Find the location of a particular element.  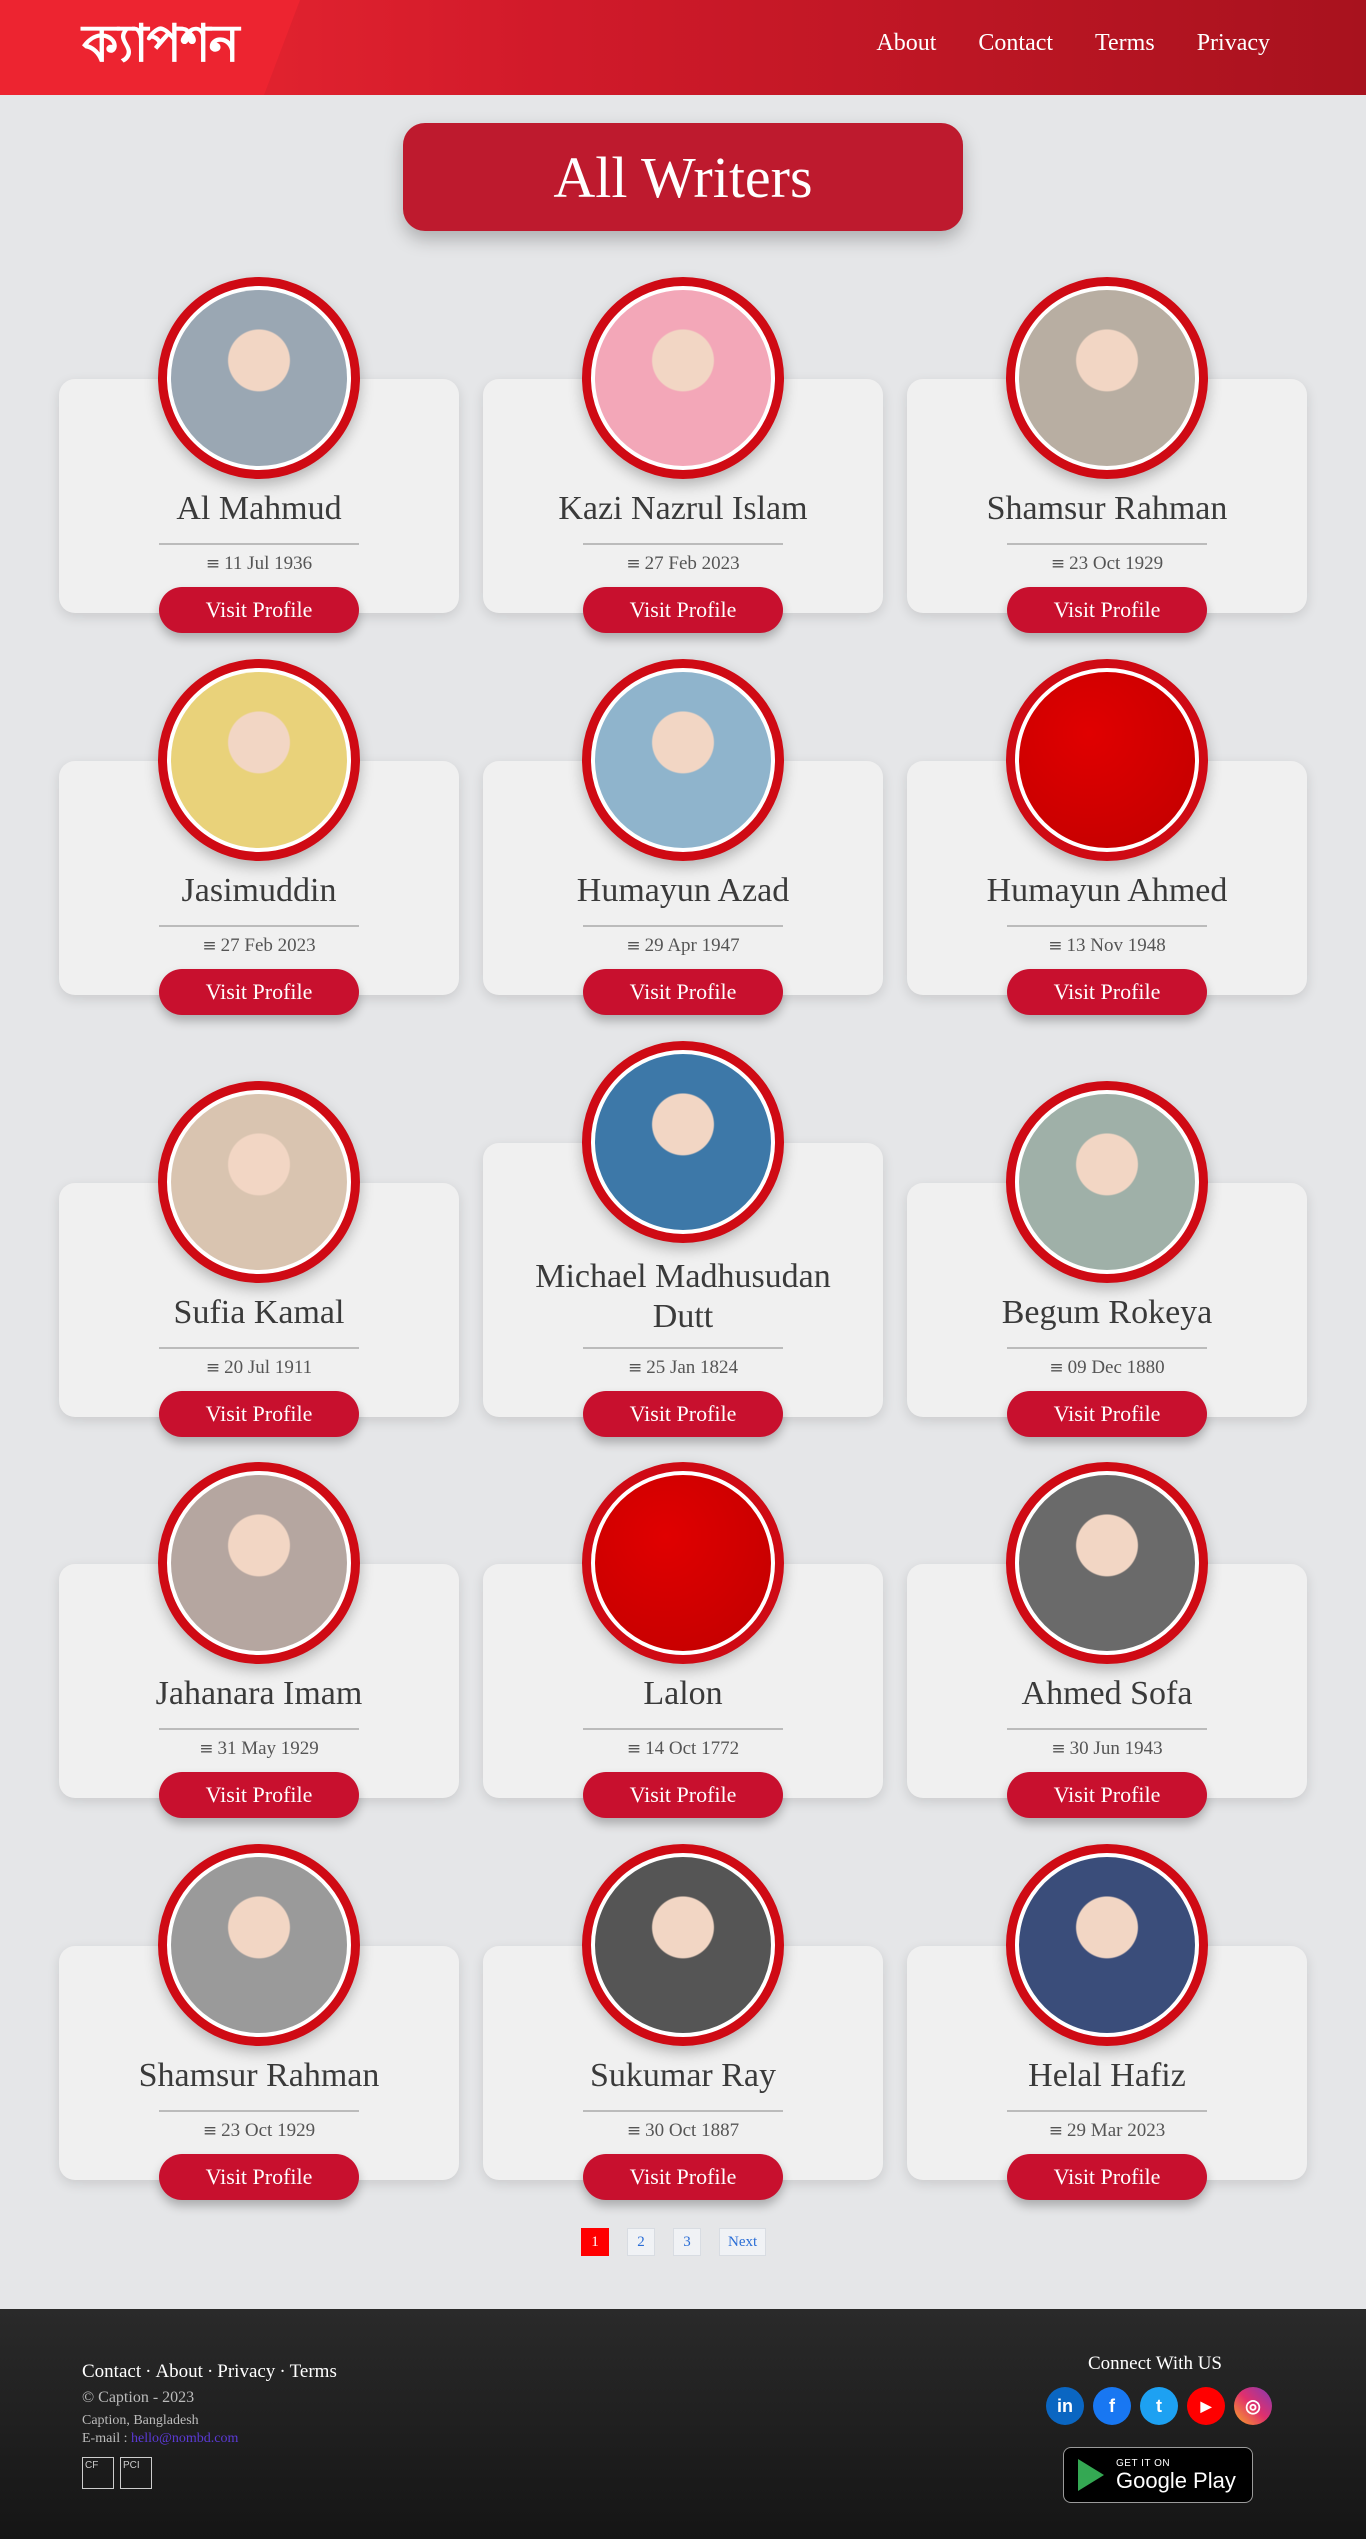

writer-birth-date-text: 09 Dec 1880 is located at coordinates (1116, 1367).